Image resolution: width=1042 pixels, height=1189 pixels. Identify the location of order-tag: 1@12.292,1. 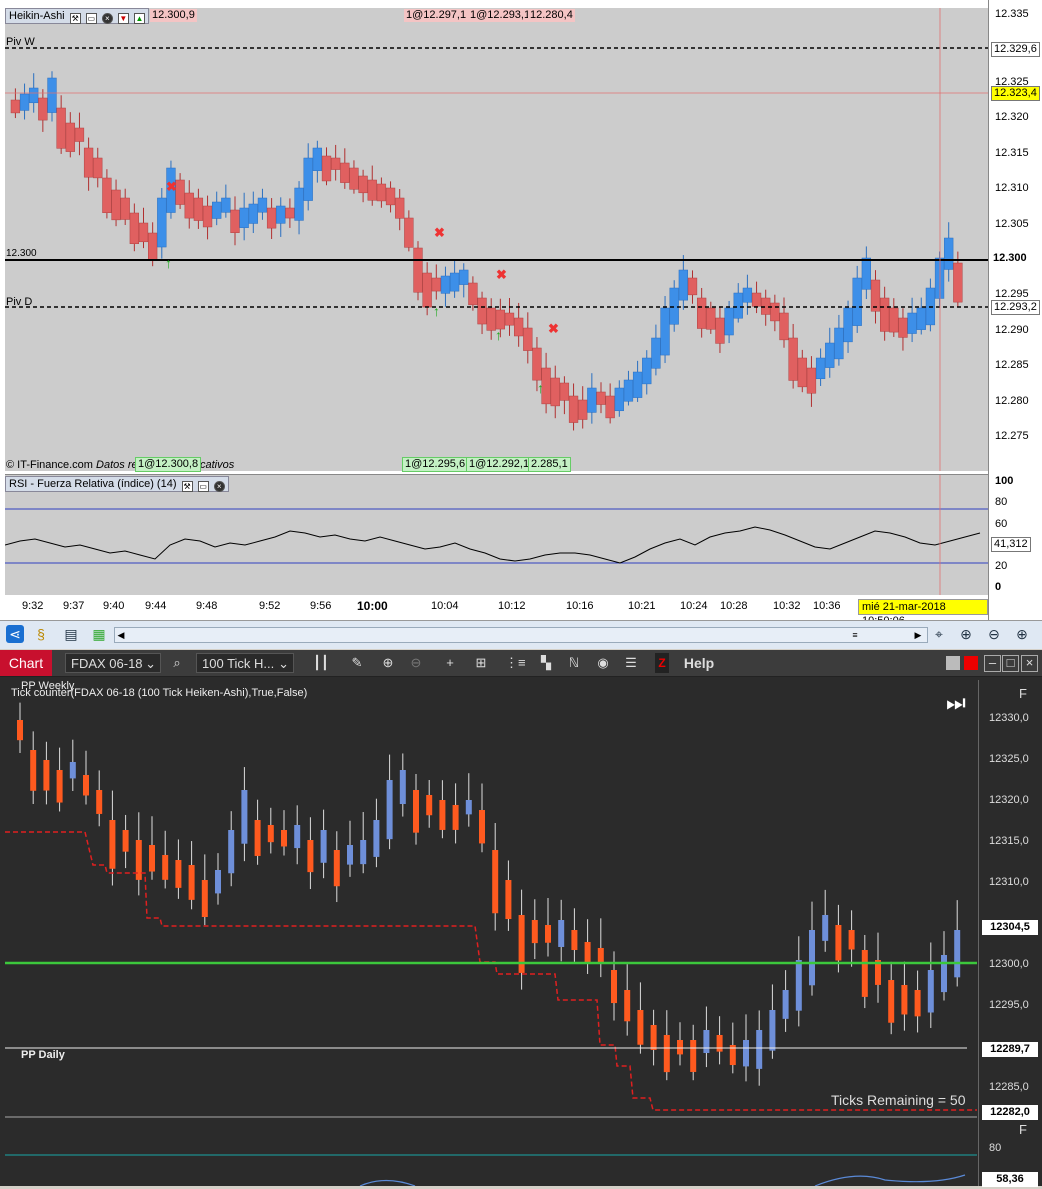
(499, 464).